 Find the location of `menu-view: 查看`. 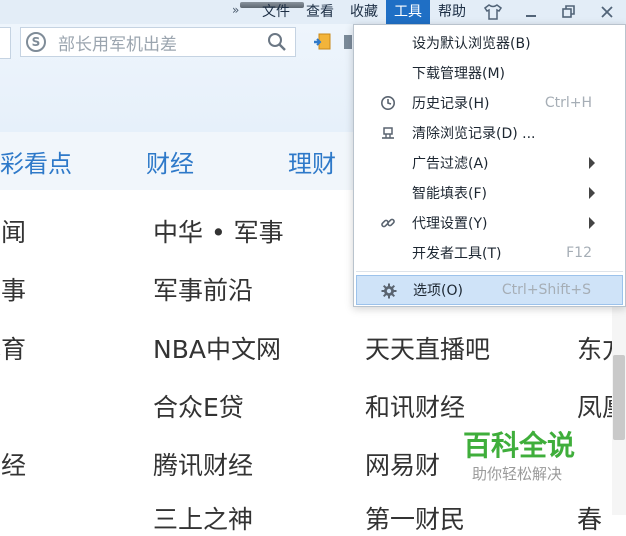

menu-view: 查看 is located at coordinates (320, 12).